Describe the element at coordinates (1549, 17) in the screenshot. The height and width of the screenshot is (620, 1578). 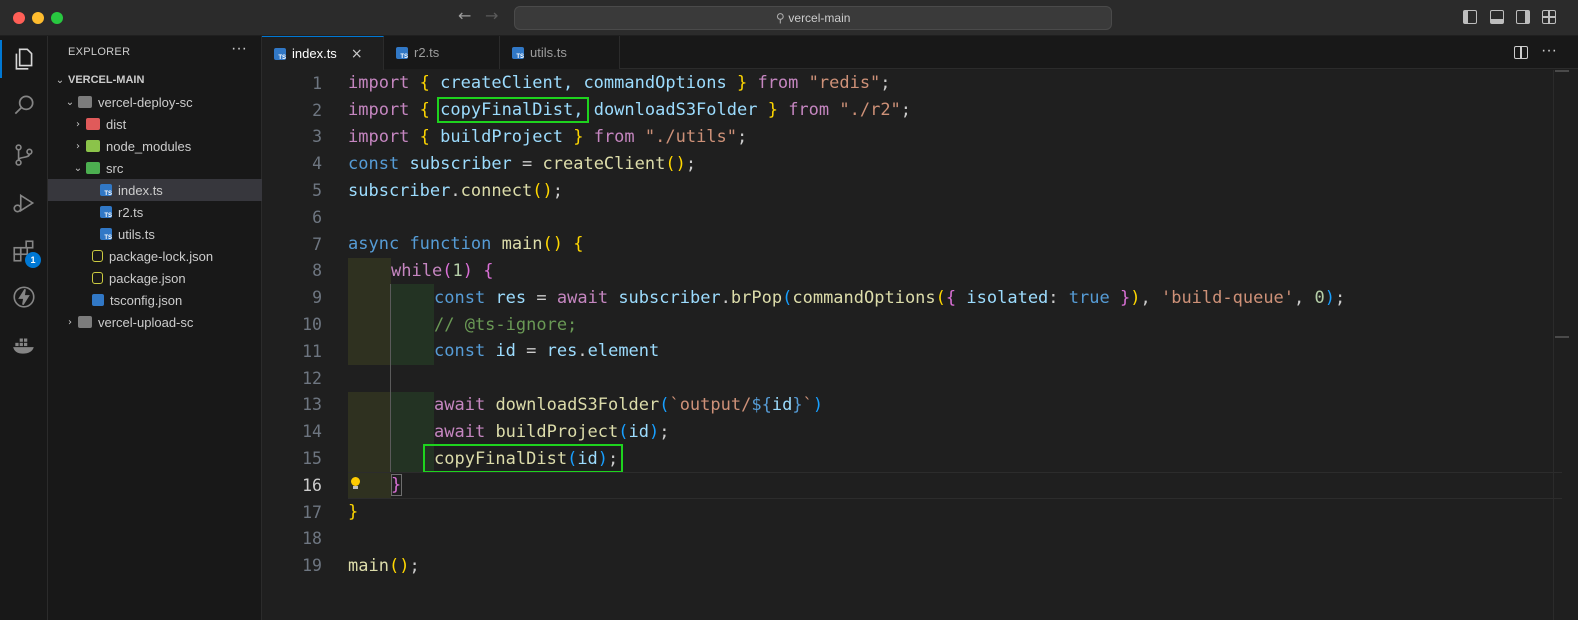
I see `customize-layout-icon` at that location.